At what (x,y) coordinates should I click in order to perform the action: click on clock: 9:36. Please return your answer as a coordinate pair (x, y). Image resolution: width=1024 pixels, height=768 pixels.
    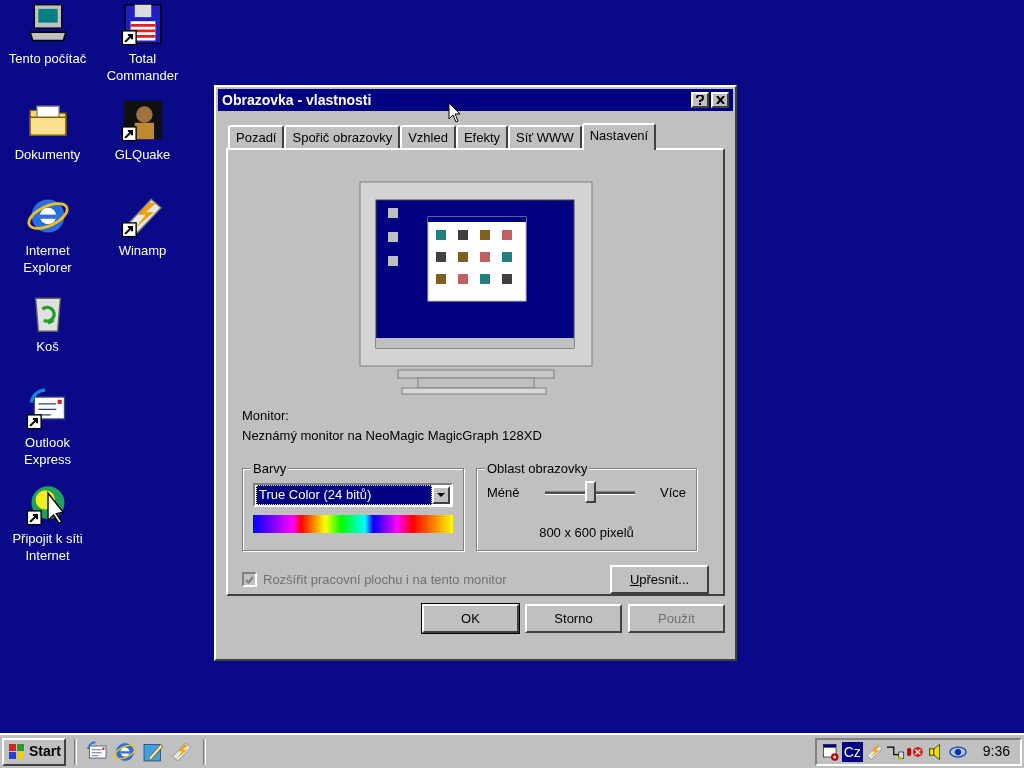
    Looking at the image, I should click on (996, 751).